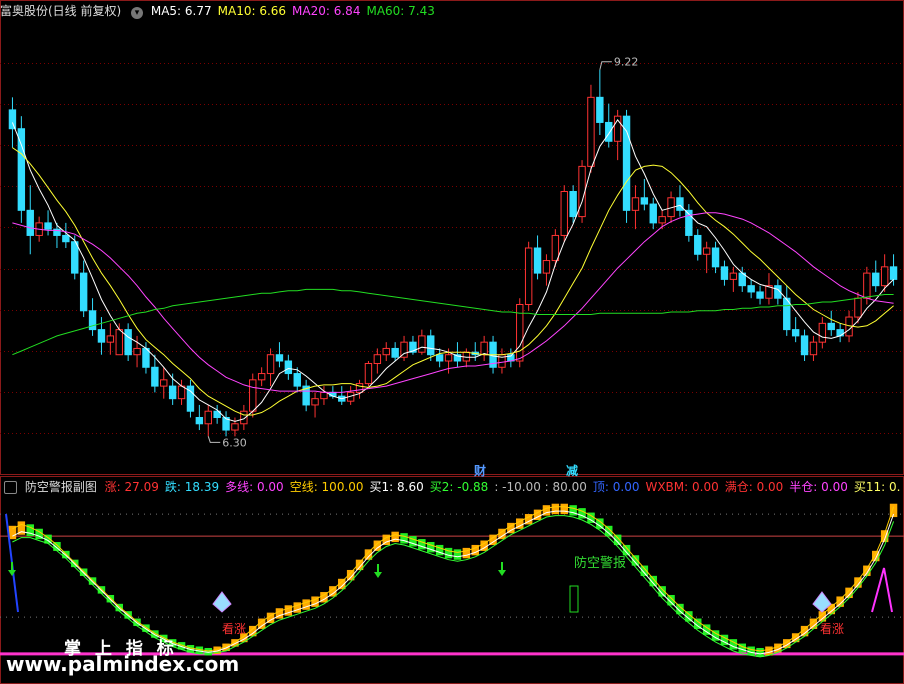 The width and height of the screenshot is (904, 684). What do you see at coordinates (234, 442) in the screenshot?
I see `low-price-label: 6.30` at bounding box center [234, 442].